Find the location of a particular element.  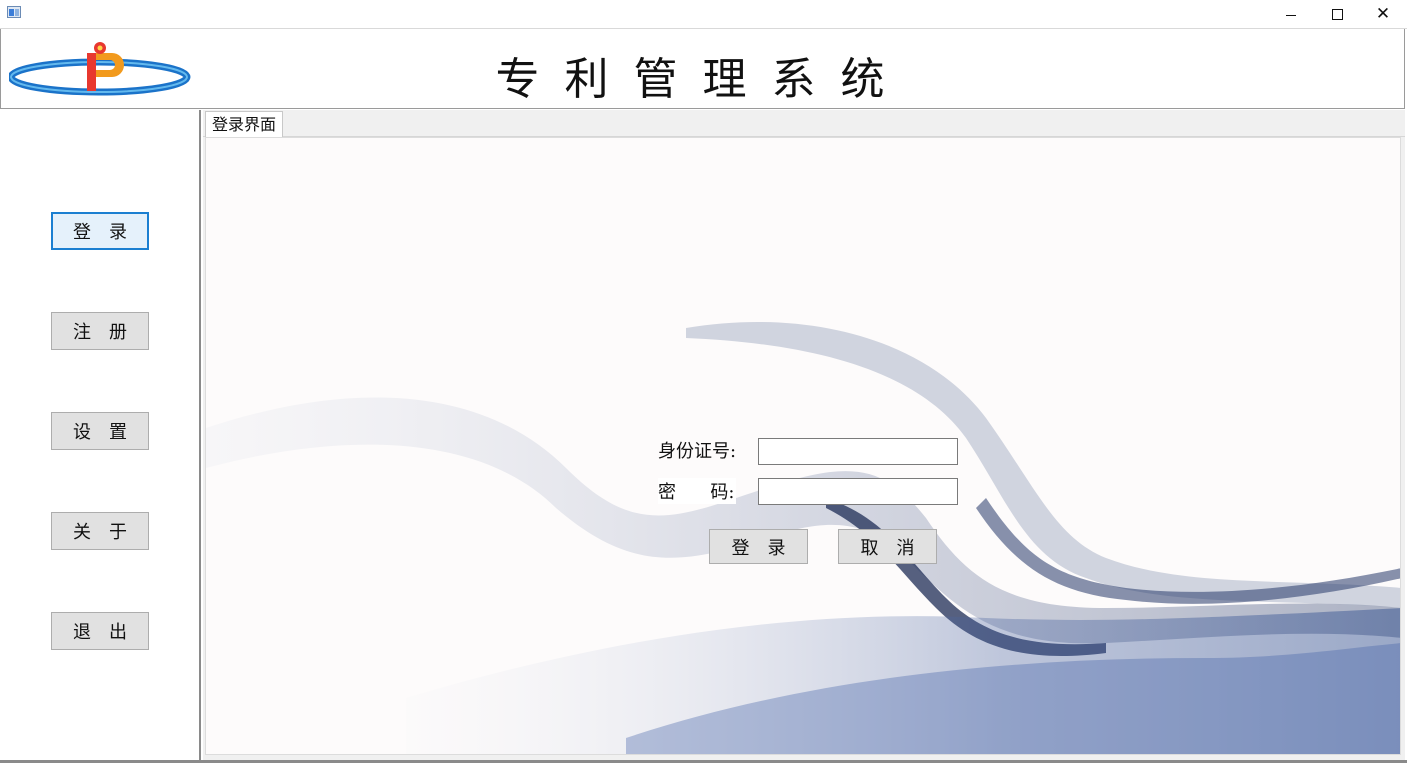

close-button: ✕ is located at coordinates (1383, 14).